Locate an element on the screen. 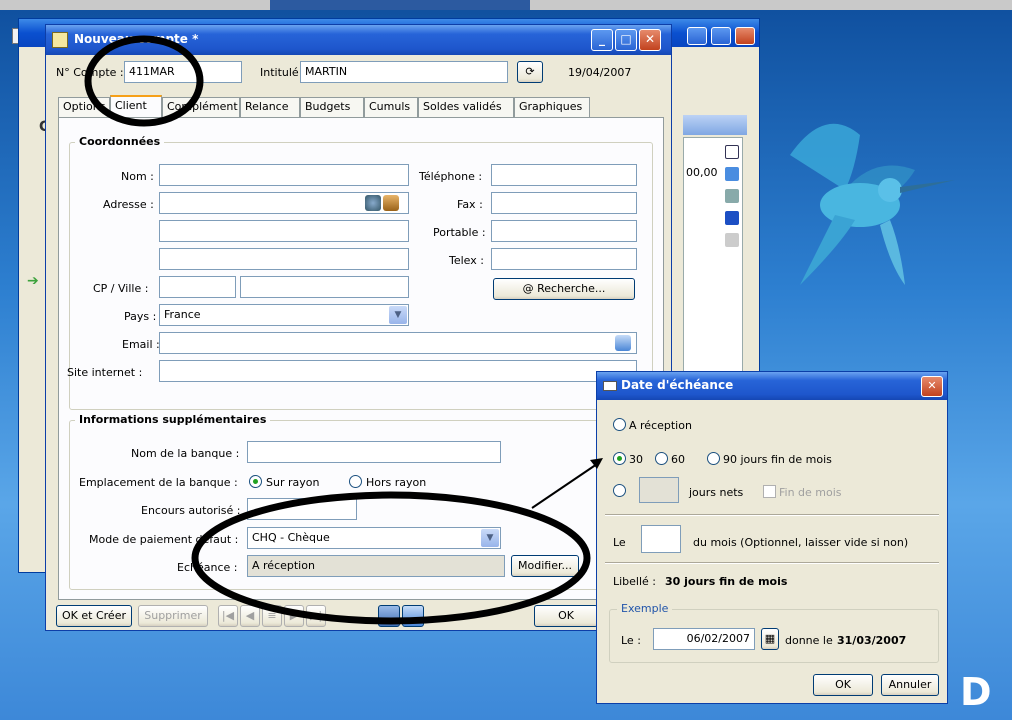  taskbar-strip is located at coordinates (400, 5).